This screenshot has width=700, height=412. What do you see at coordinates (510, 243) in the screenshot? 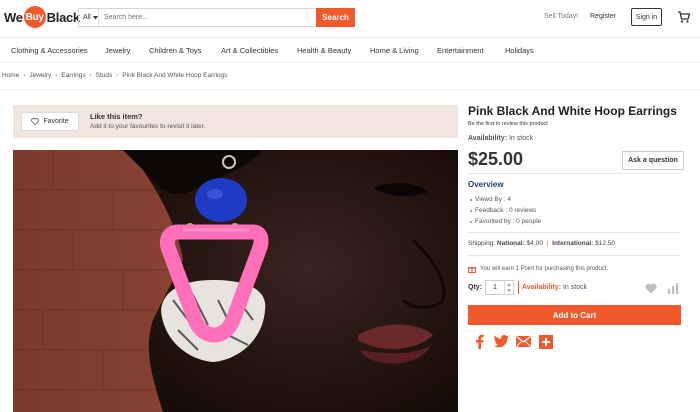
I see `national-label: National:` at bounding box center [510, 243].